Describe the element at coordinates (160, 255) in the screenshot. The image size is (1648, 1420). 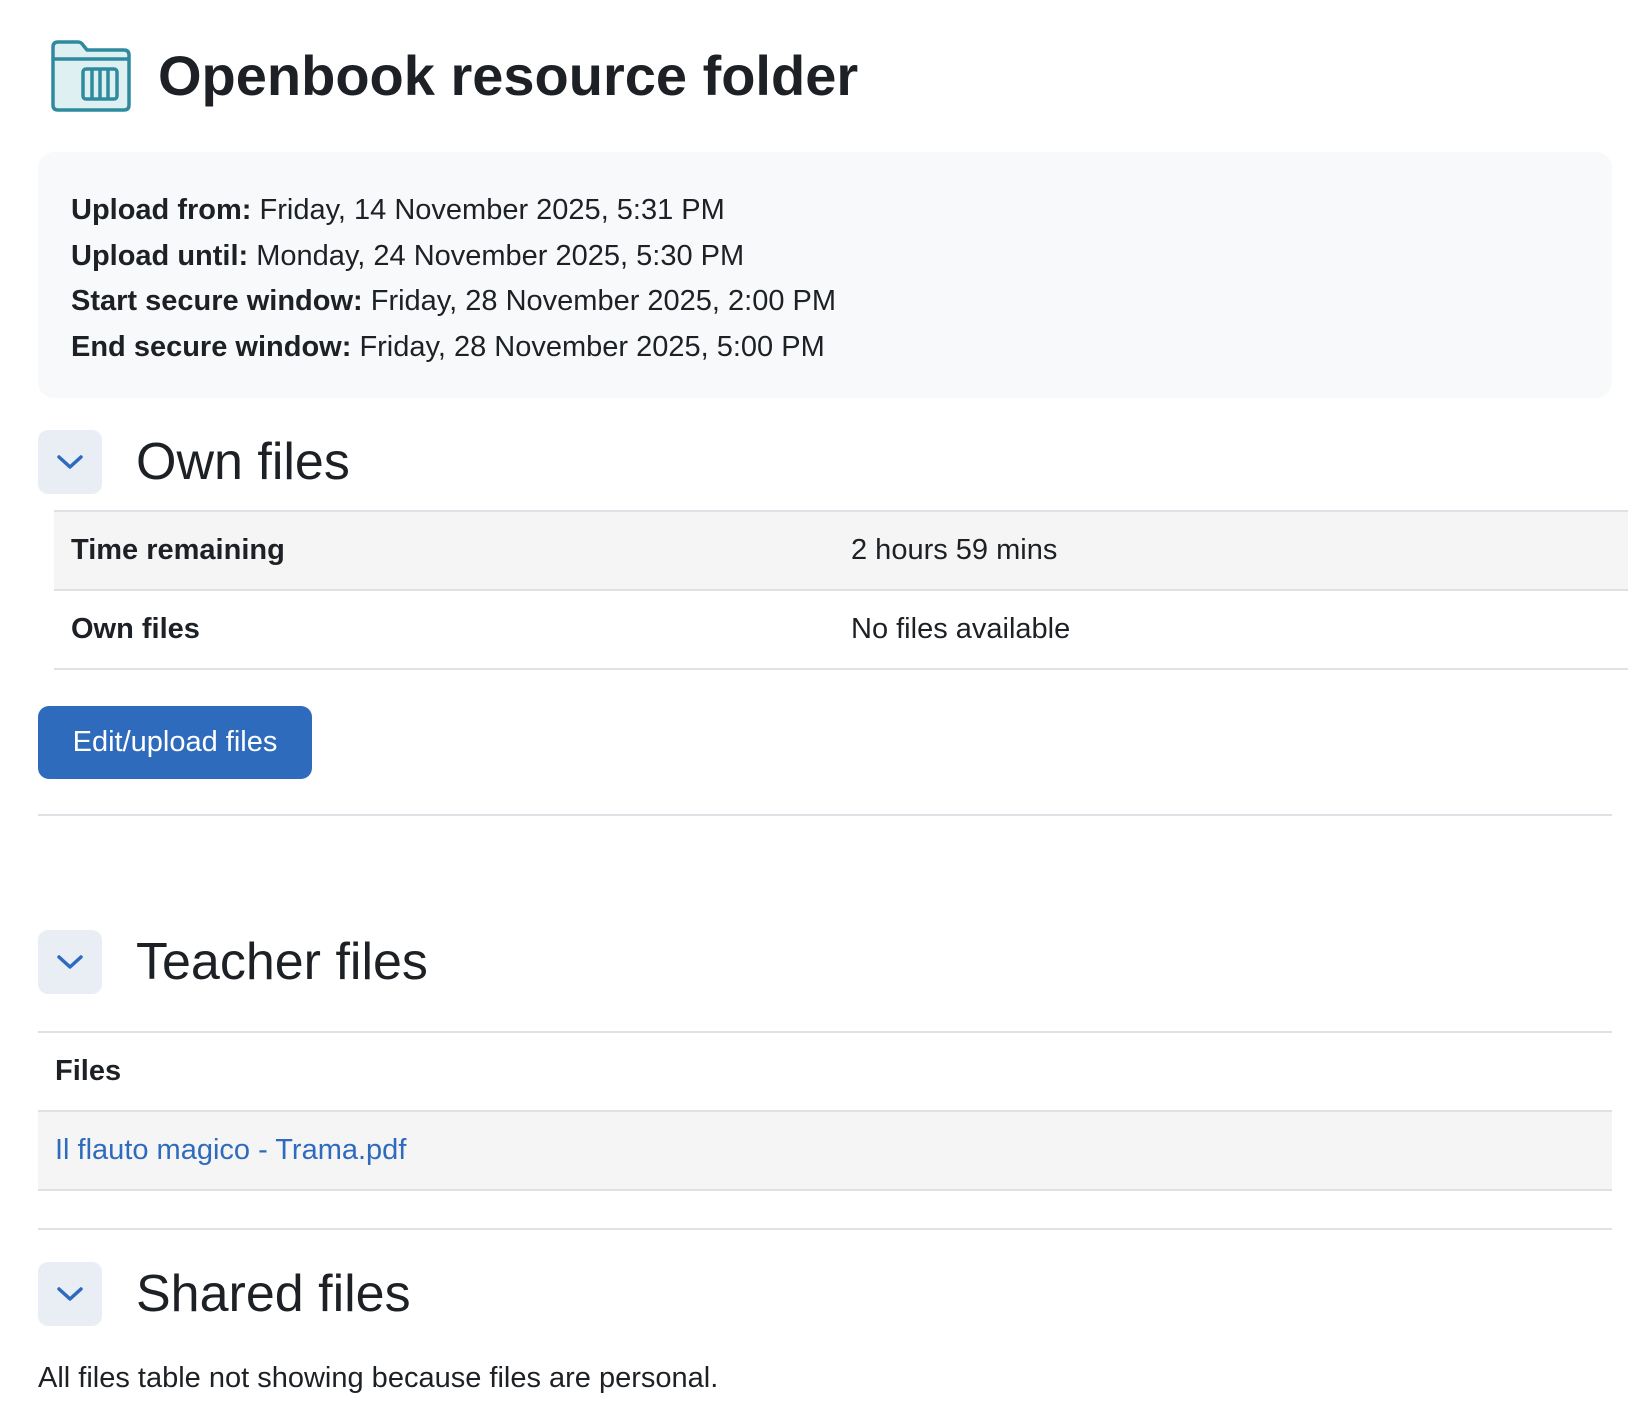
I see `upload-until-label: Upload until:` at that location.